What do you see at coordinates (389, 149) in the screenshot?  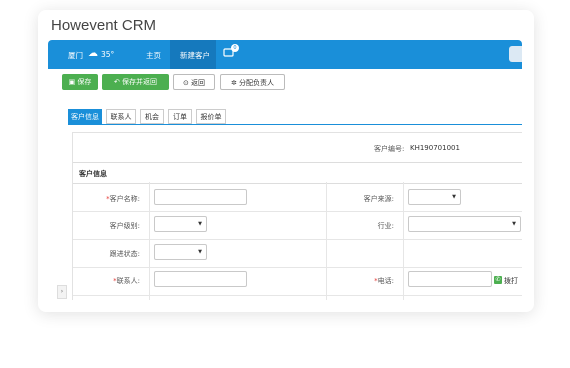 I see `customer-no-label: 客户编号:` at bounding box center [389, 149].